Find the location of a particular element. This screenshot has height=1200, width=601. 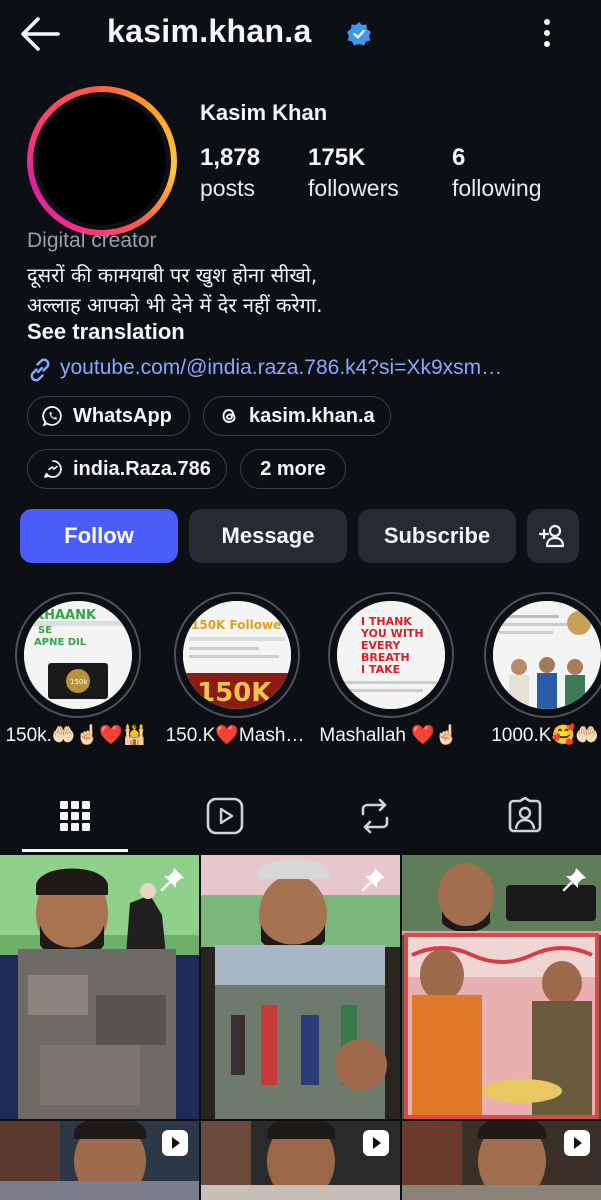

pill-label: 2 more is located at coordinates (293, 468).